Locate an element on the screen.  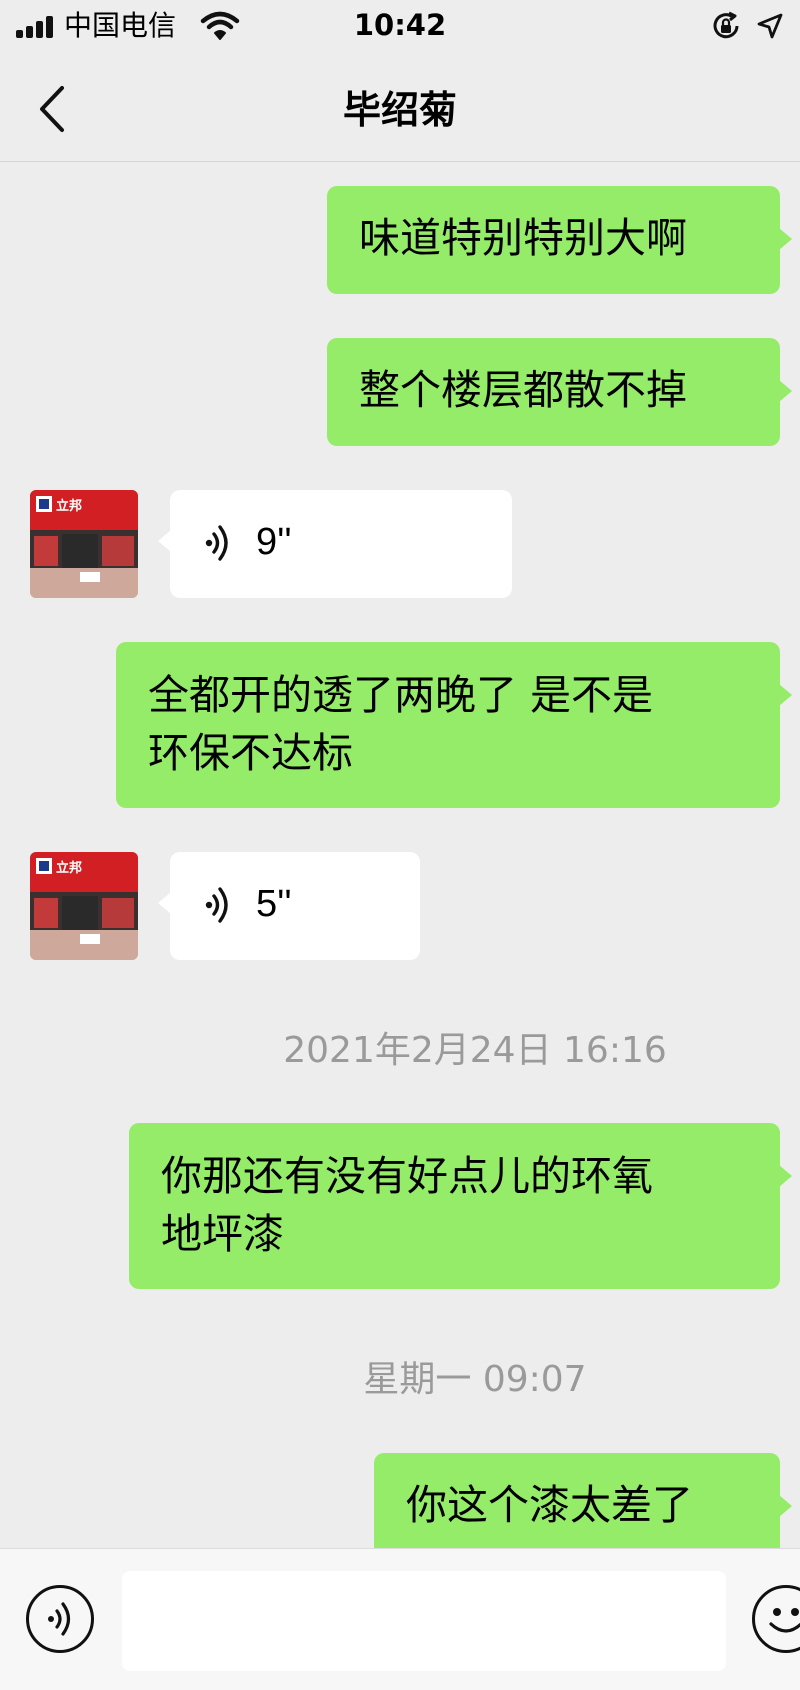
chat-timestamp: 星期一 09:07 is located at coordinates (475, 1379).